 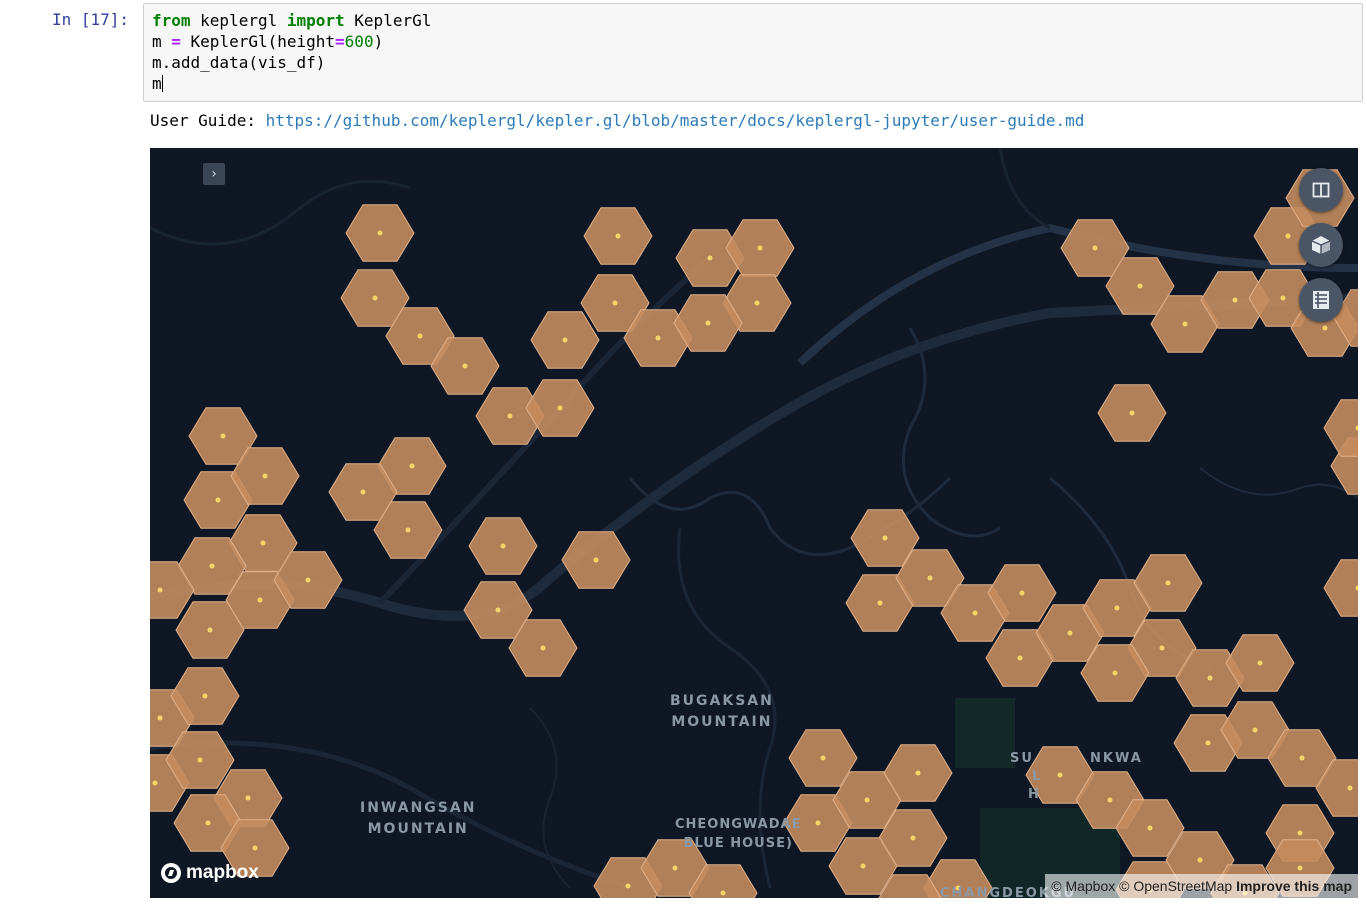 What do you see at coordinates (1034, 794) in the screenshot?
I see `label-h: H` at bounding box center [1034, 794].